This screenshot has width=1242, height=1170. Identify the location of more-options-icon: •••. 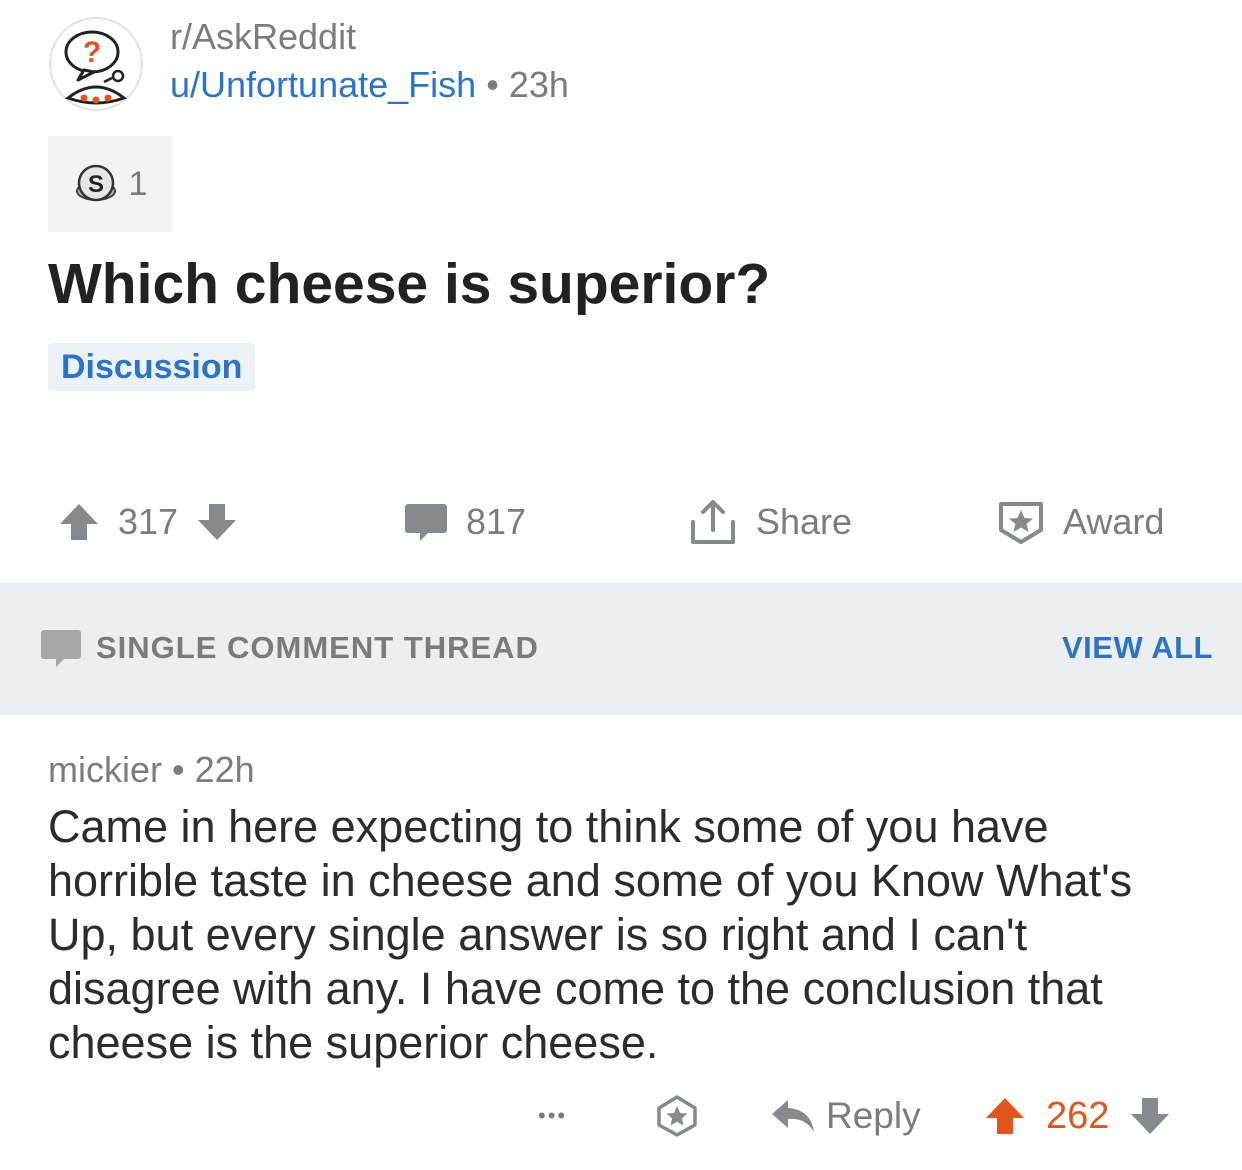
(553, 1115).